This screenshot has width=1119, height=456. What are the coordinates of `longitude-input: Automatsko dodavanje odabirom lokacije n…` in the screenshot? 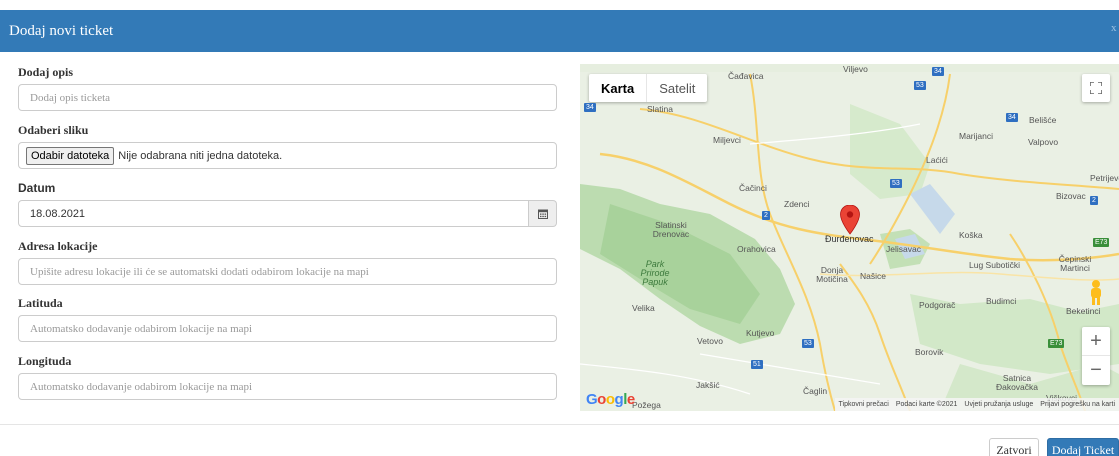 It's located at (287, 386).